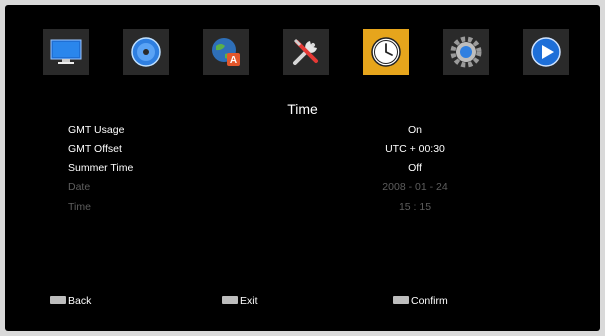  Describe the element at coordinates (415, 187) in the screenshot. I see `setting-value: 2008 - 01 - 24` at that location.